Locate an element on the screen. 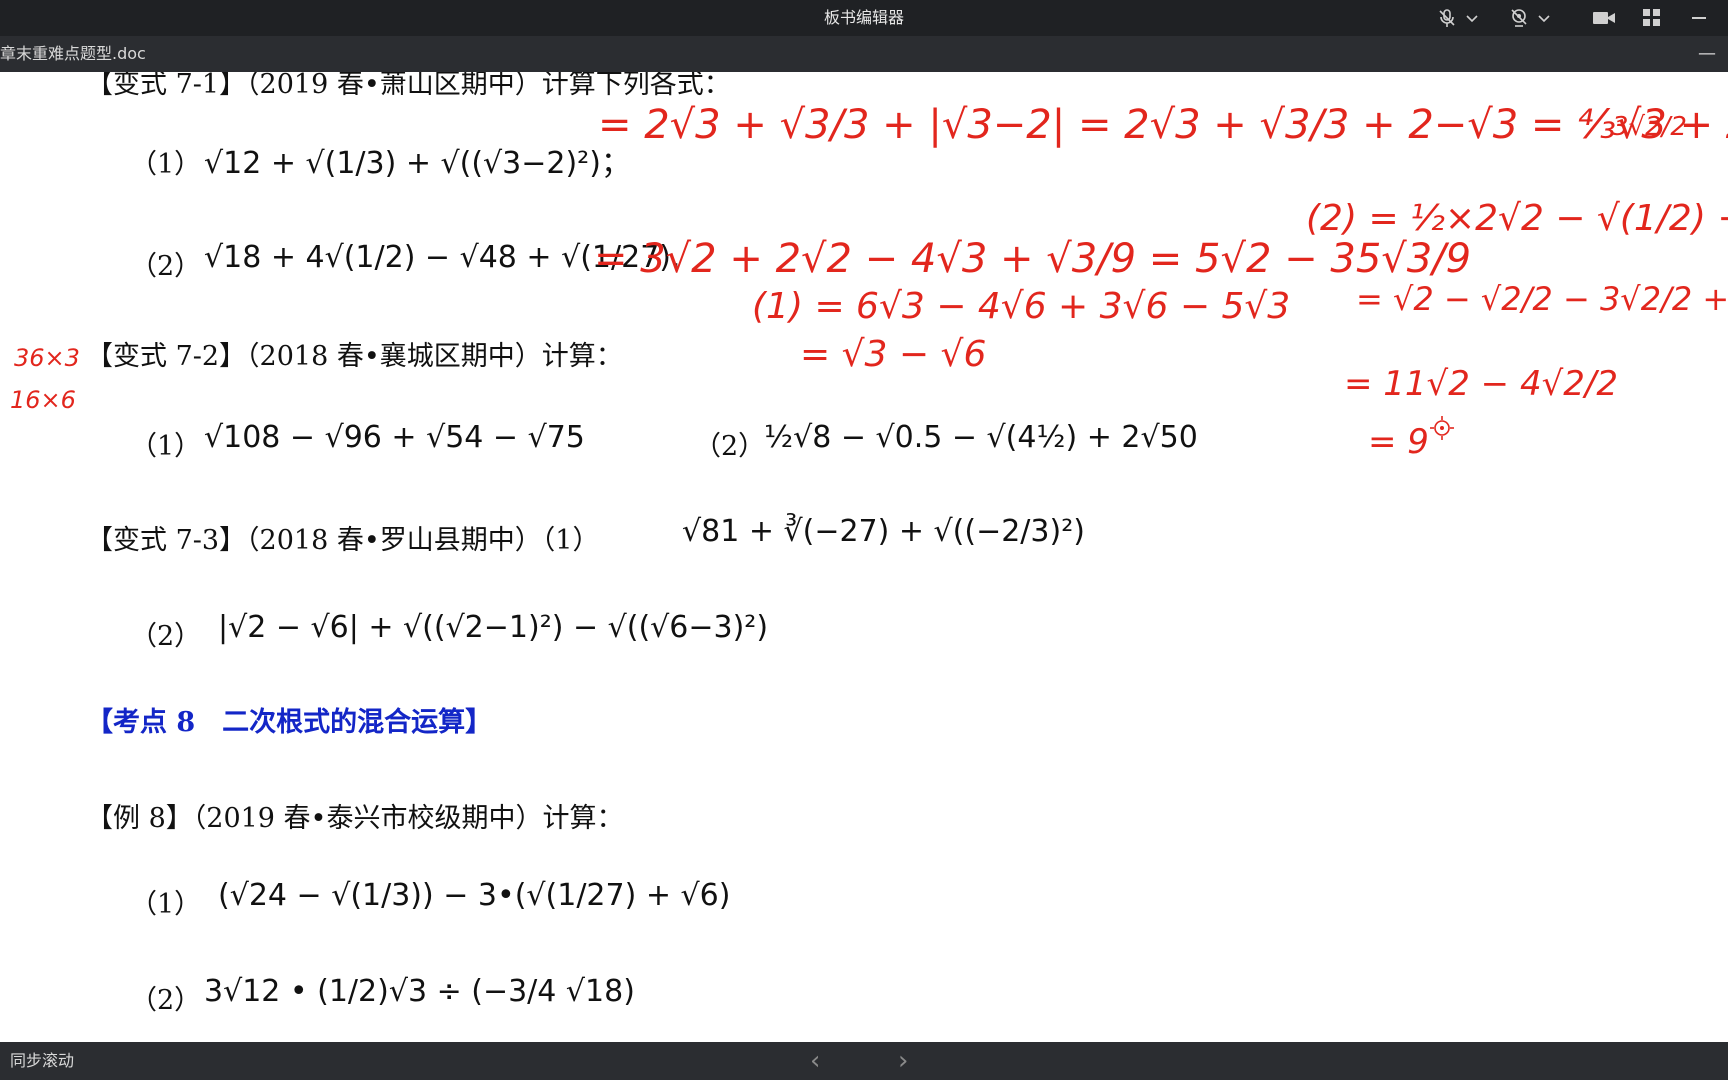 The width and height of the screenshot is (1728, 1080). sync-scroll-toggle: 同步滚动 is located at coordinates (42, 1061).